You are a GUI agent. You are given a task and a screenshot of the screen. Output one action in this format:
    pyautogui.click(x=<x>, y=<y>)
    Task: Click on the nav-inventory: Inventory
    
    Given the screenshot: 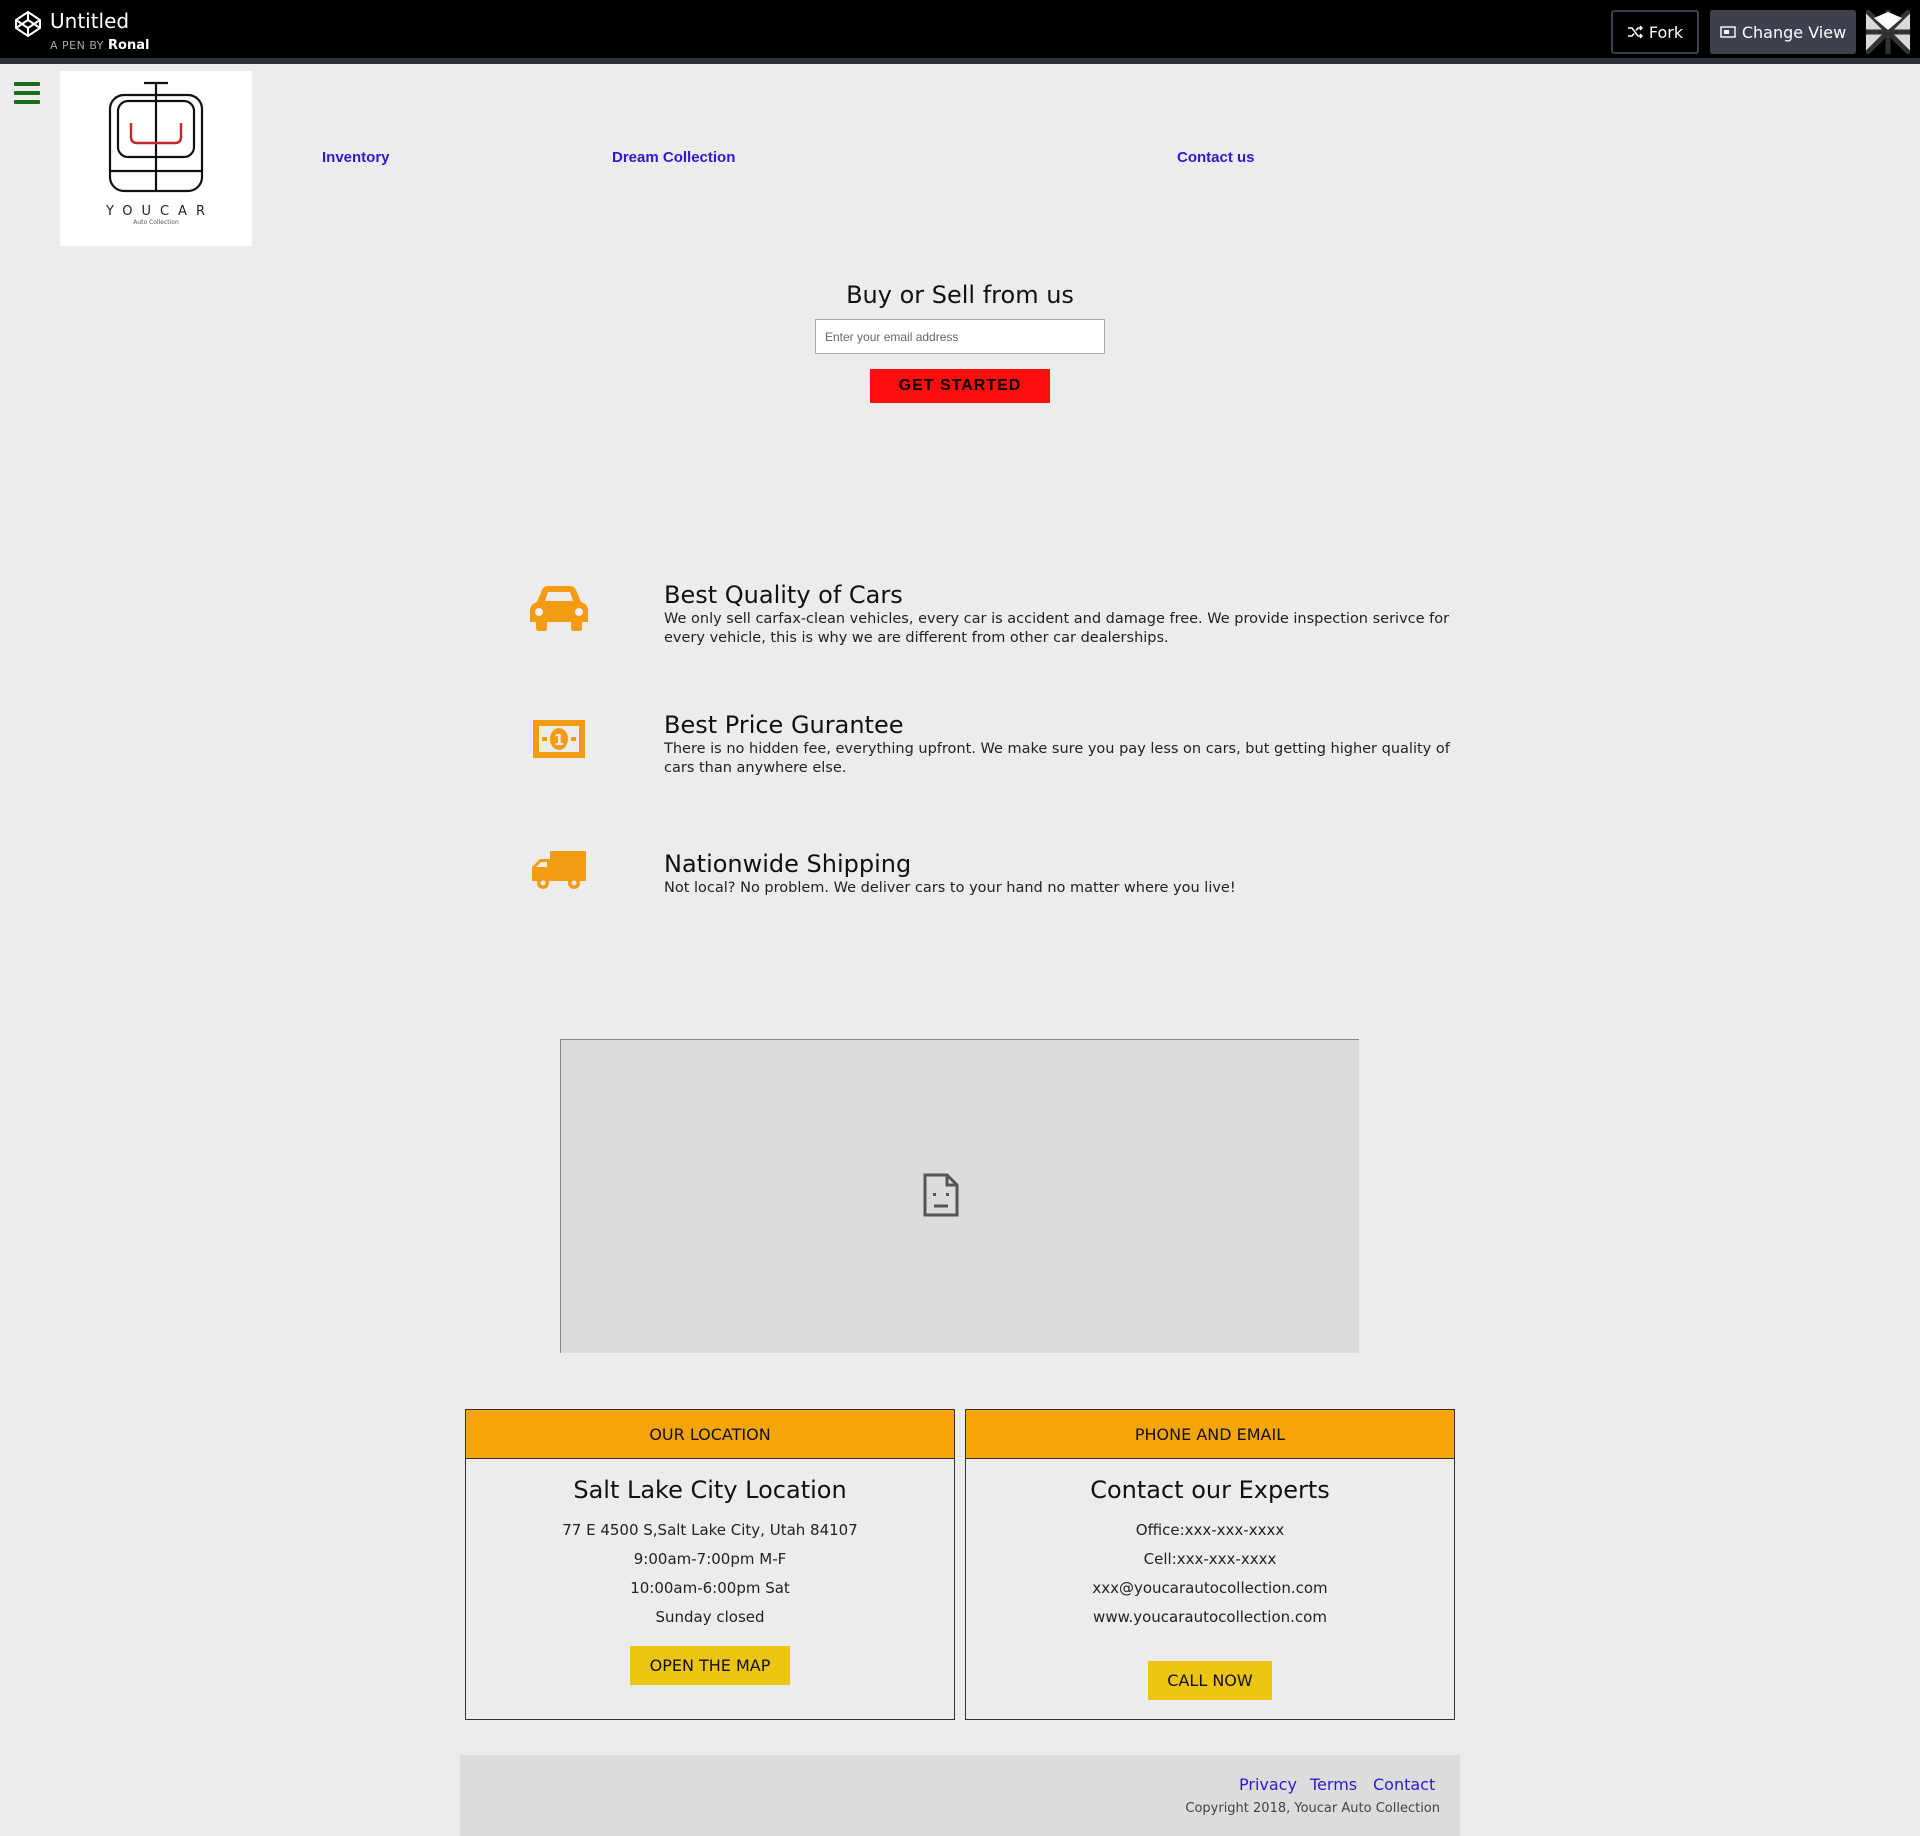 What is the action you would take?
    pyautogui.click(x=356, y=157)
    